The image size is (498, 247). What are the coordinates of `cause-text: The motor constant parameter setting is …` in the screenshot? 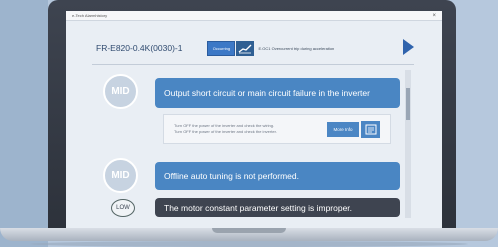 It's located at (258, 207).